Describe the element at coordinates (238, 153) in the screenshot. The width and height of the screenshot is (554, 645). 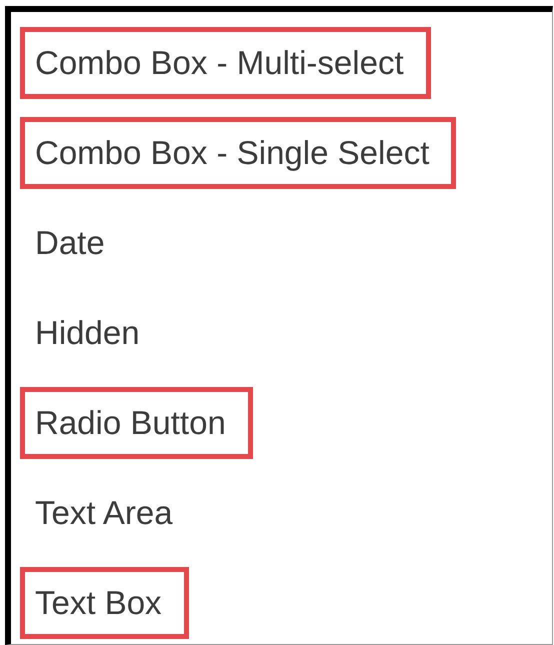
I see `list-item: Combo Box - Single Select` at that location.